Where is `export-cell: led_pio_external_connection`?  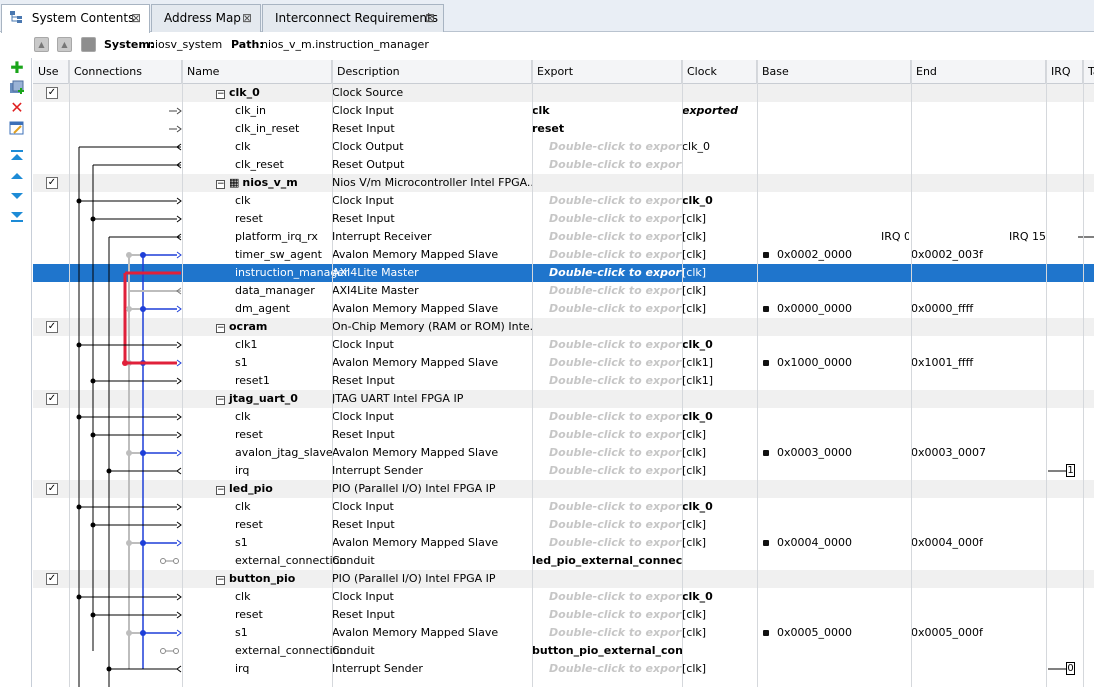 export-cell: led_pio_external_connection is located at coordinates (607, 561).